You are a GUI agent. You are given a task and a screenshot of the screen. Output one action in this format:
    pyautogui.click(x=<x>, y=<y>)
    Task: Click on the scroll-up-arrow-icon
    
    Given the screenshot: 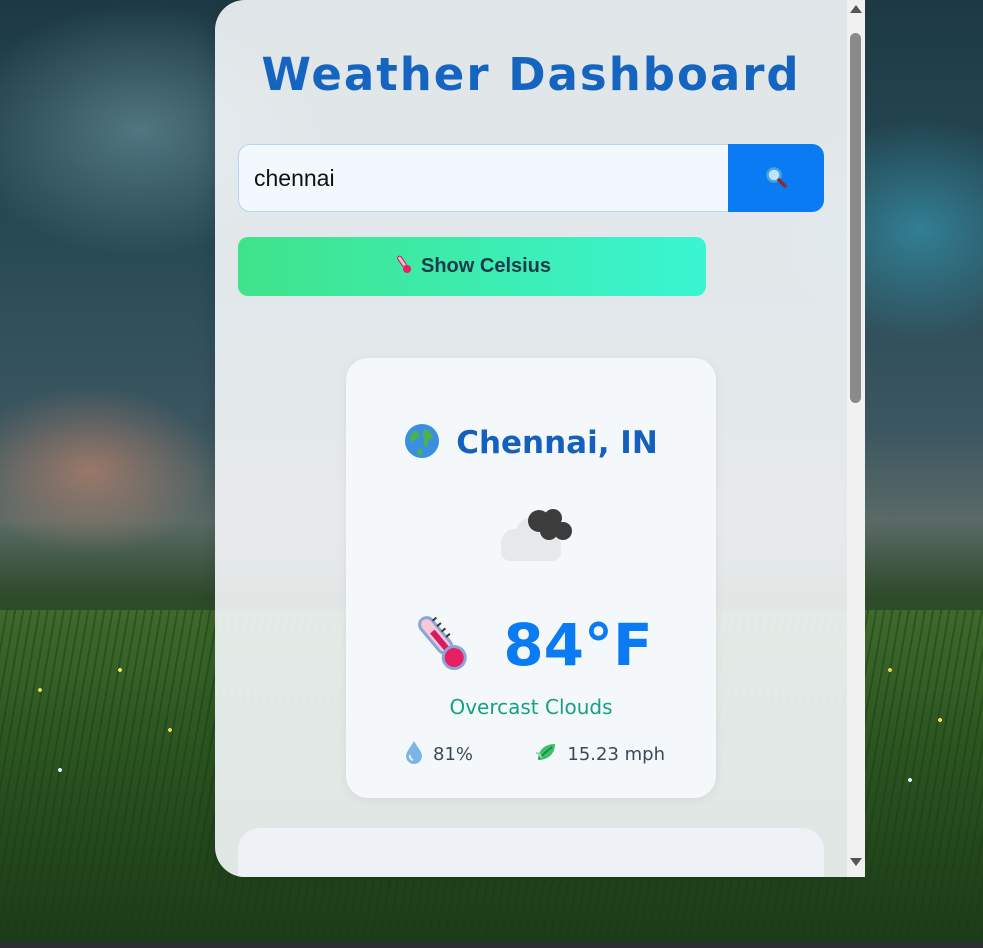 What is the action you would take?
    pyautogui.click(x=856, y=9)
    